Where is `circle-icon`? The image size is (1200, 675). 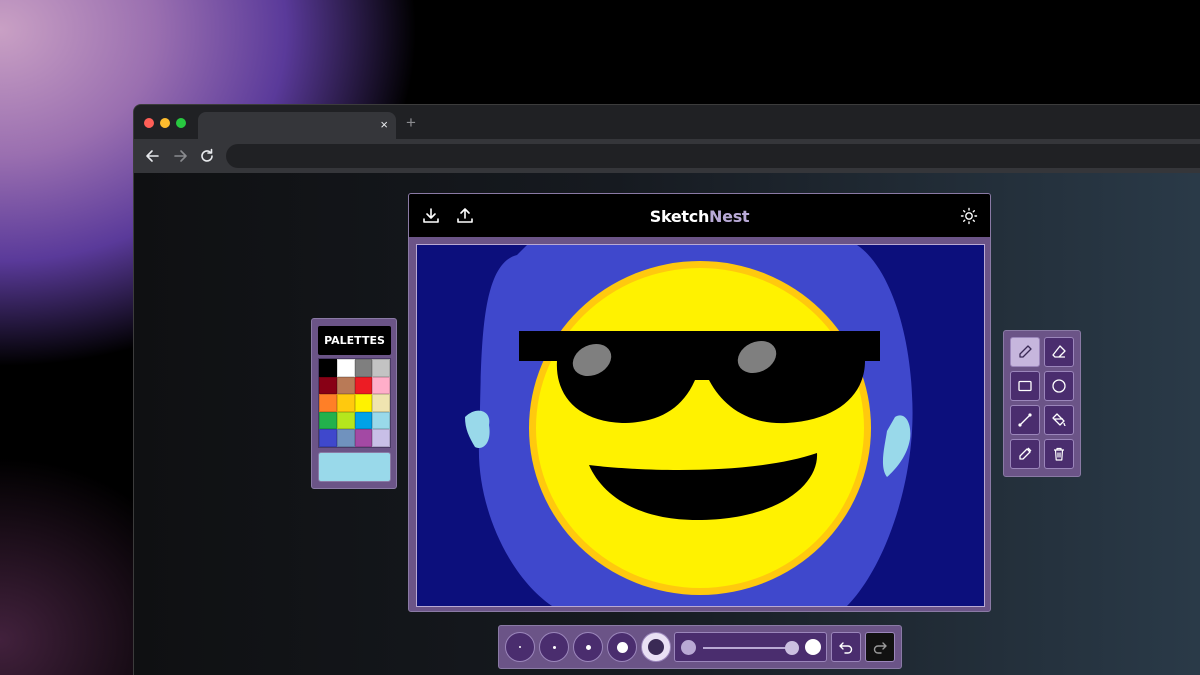
circle-icon is located at coordinates (1059, 386).